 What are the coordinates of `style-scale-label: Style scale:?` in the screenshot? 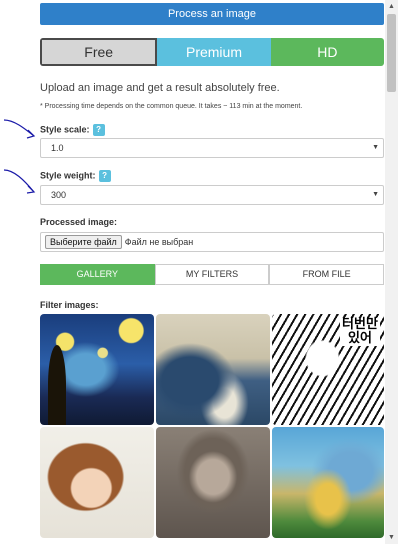 It's located at (72, 130).